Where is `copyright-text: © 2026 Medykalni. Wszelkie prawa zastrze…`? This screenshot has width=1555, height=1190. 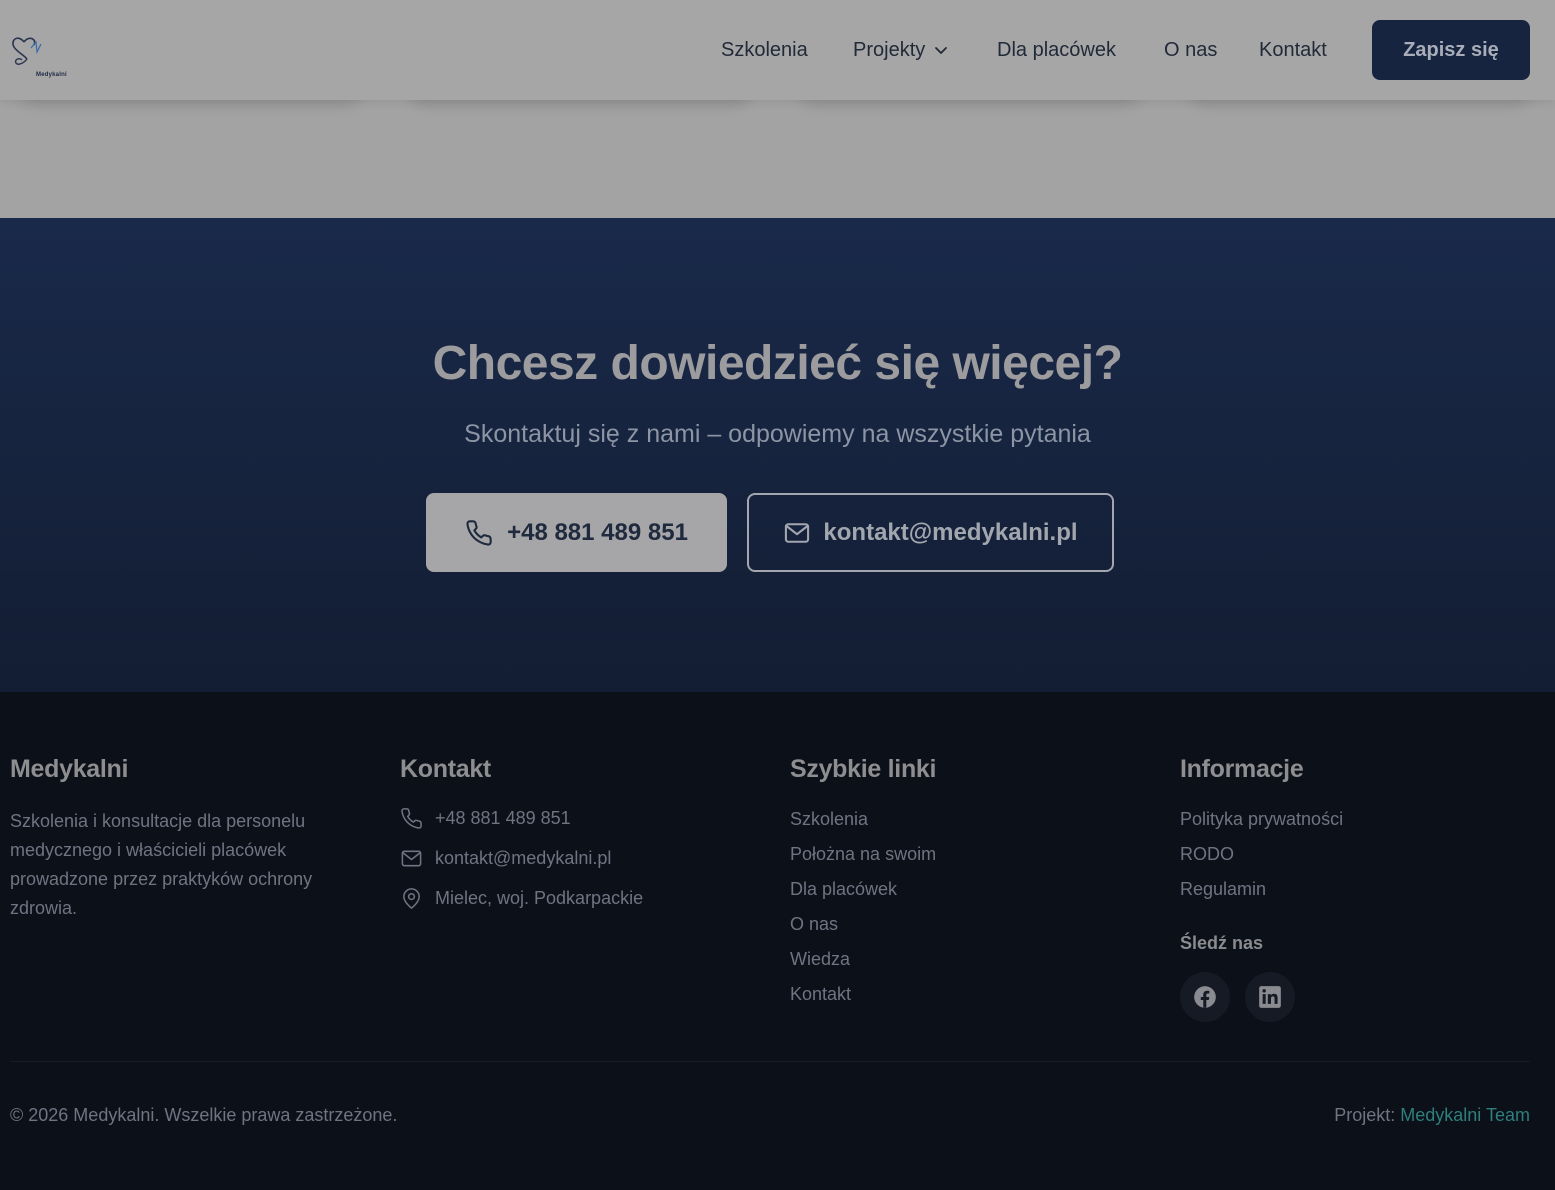 copyright-text: © 2026 Medykalni. Wszelkie prawa zastrze… is located at coordinates (204, 1115).